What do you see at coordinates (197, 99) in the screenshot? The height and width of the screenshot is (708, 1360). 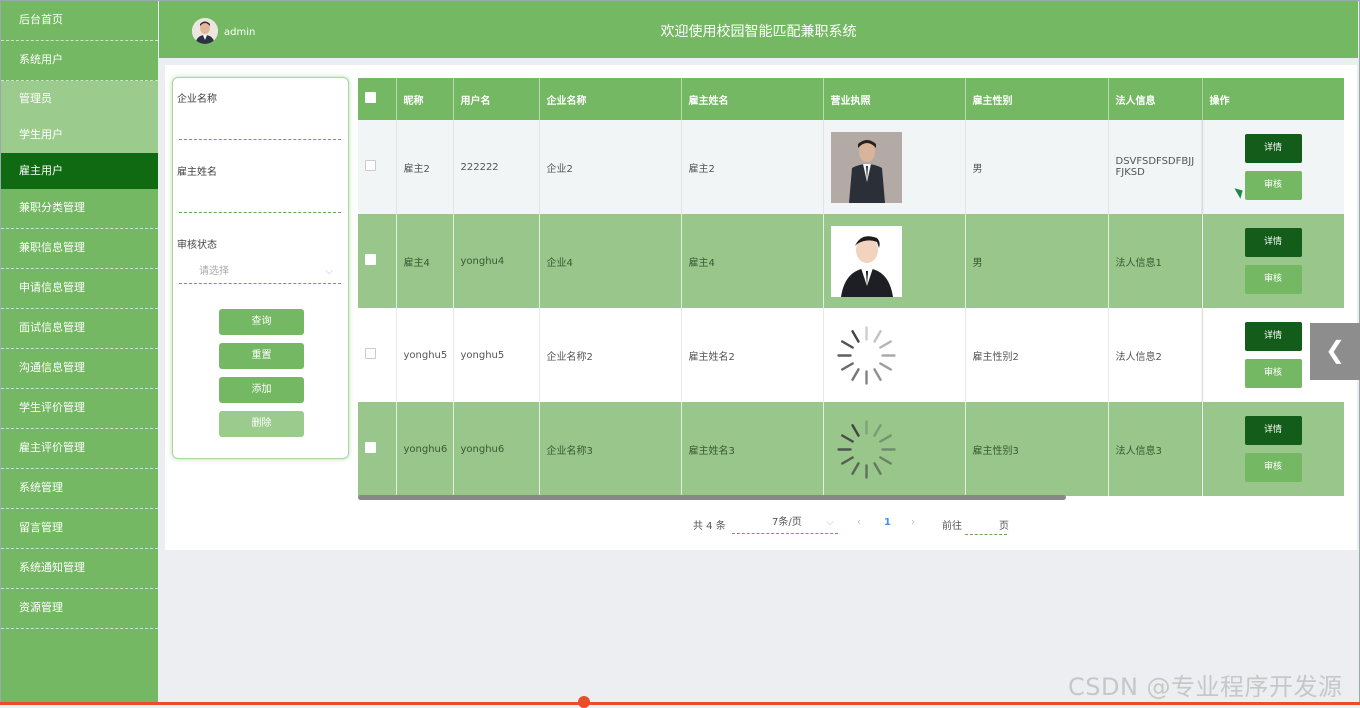 I see `company-name-label: 企业名称` at bounding box center [197, 99].